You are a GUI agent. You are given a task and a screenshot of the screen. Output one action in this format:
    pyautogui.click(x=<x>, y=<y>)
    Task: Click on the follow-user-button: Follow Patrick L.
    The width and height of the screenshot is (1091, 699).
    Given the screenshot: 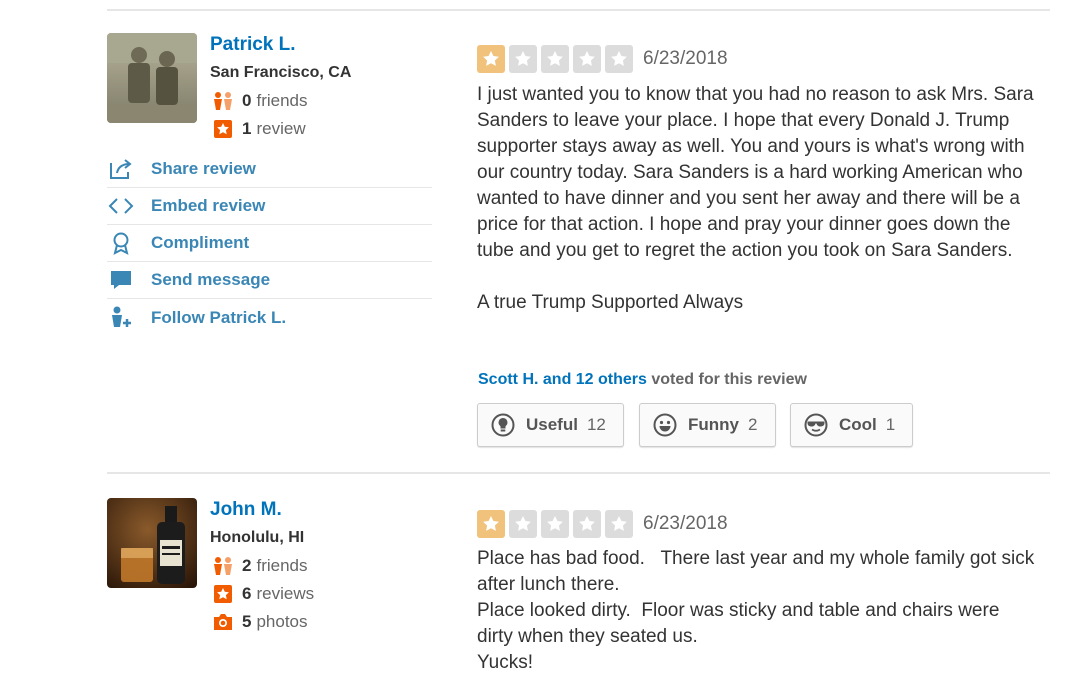 What is the action you would take?
    pyautogui.click(x=269, y=317)
    